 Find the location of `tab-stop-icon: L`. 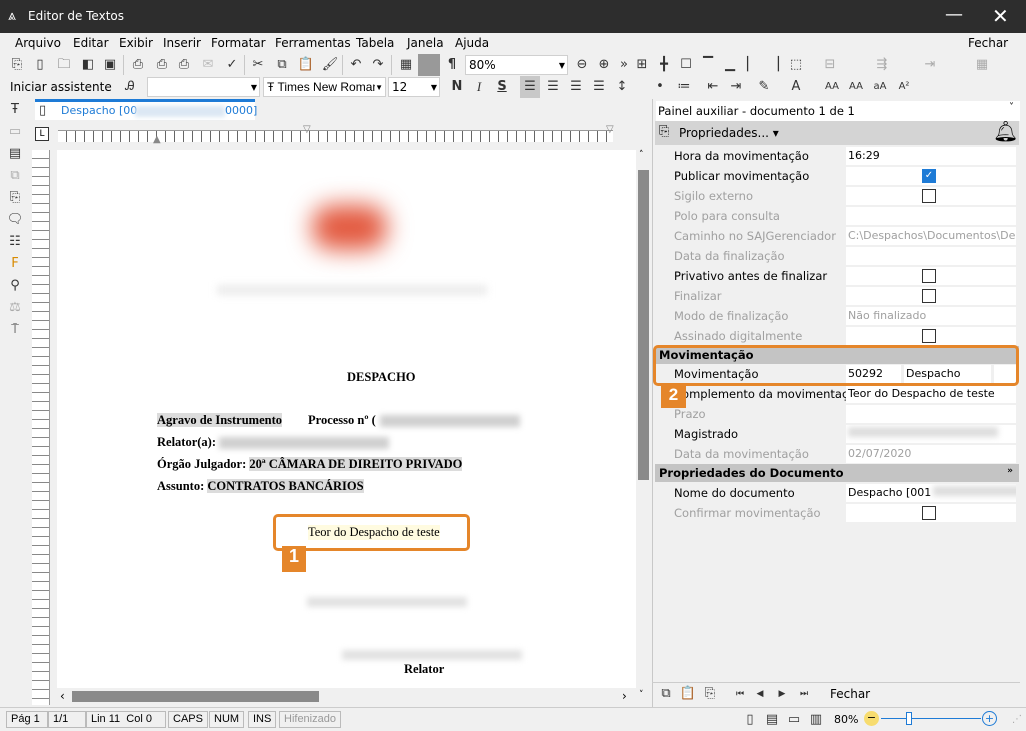

tab-stop-icon: L is located at coordinates (42, 134).